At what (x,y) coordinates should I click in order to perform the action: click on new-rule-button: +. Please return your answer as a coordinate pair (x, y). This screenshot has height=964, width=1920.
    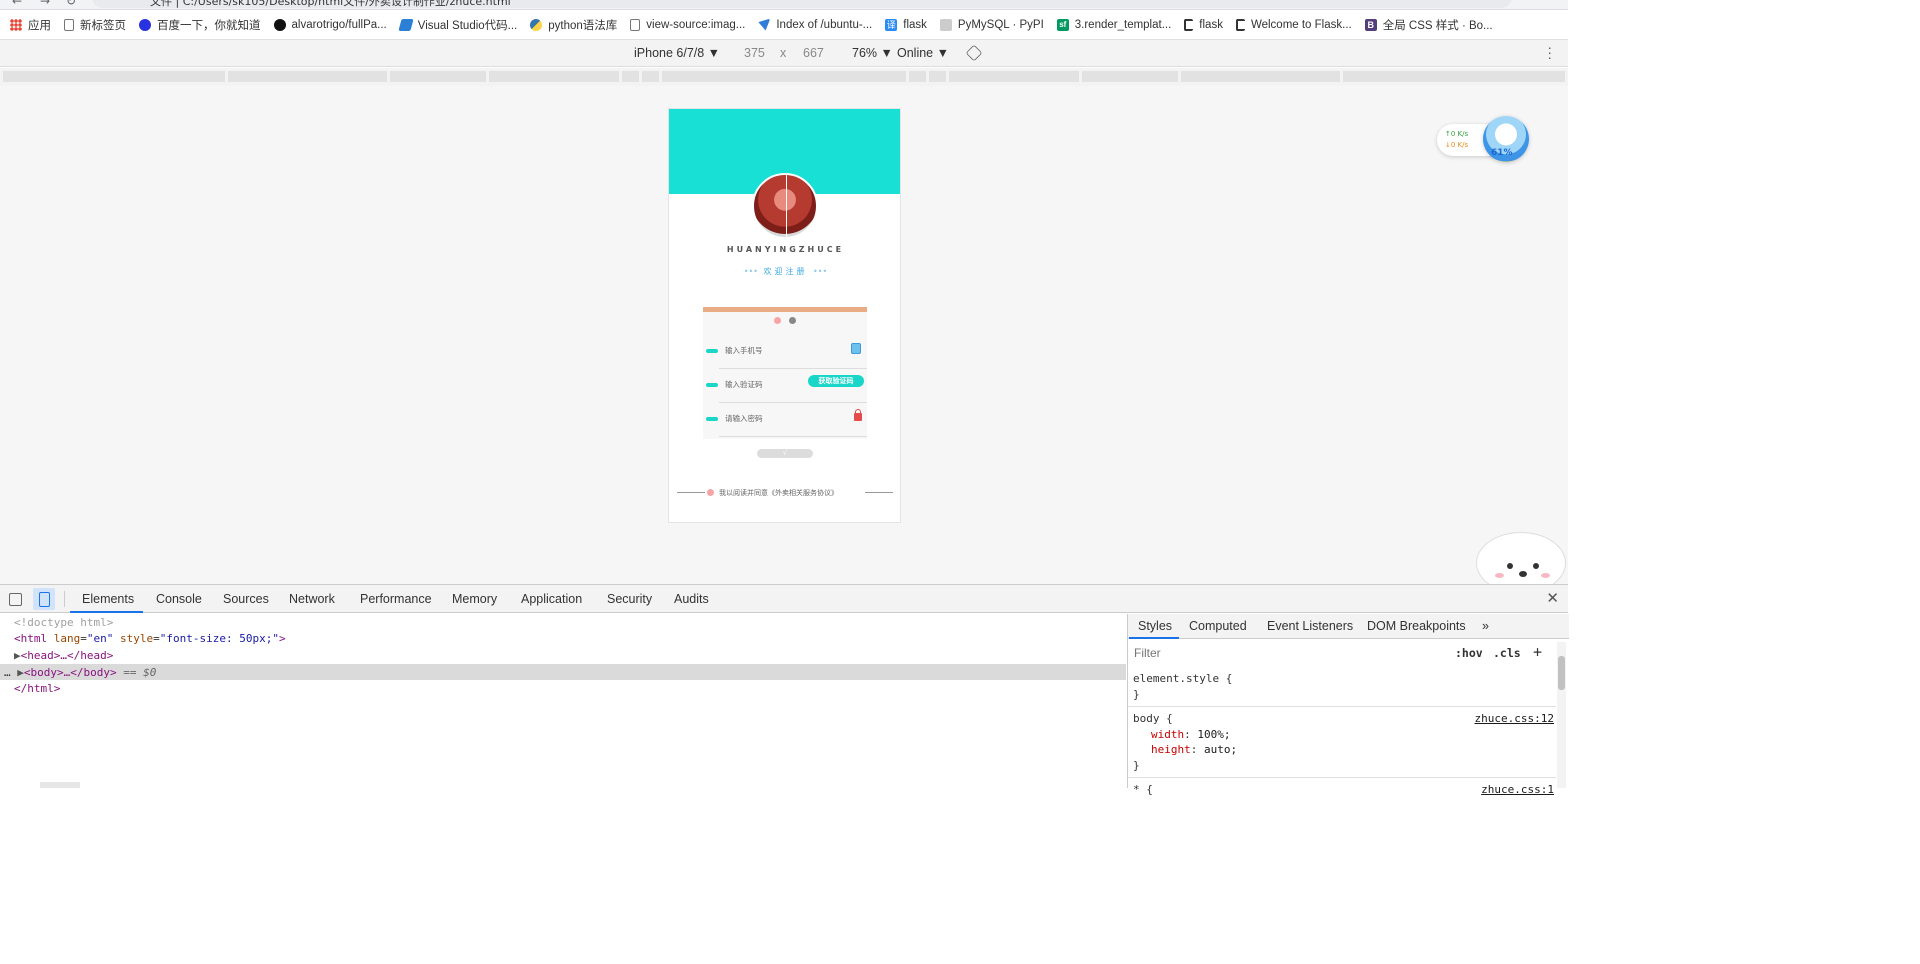
    Looking at the image, I should click on (1537, 652).